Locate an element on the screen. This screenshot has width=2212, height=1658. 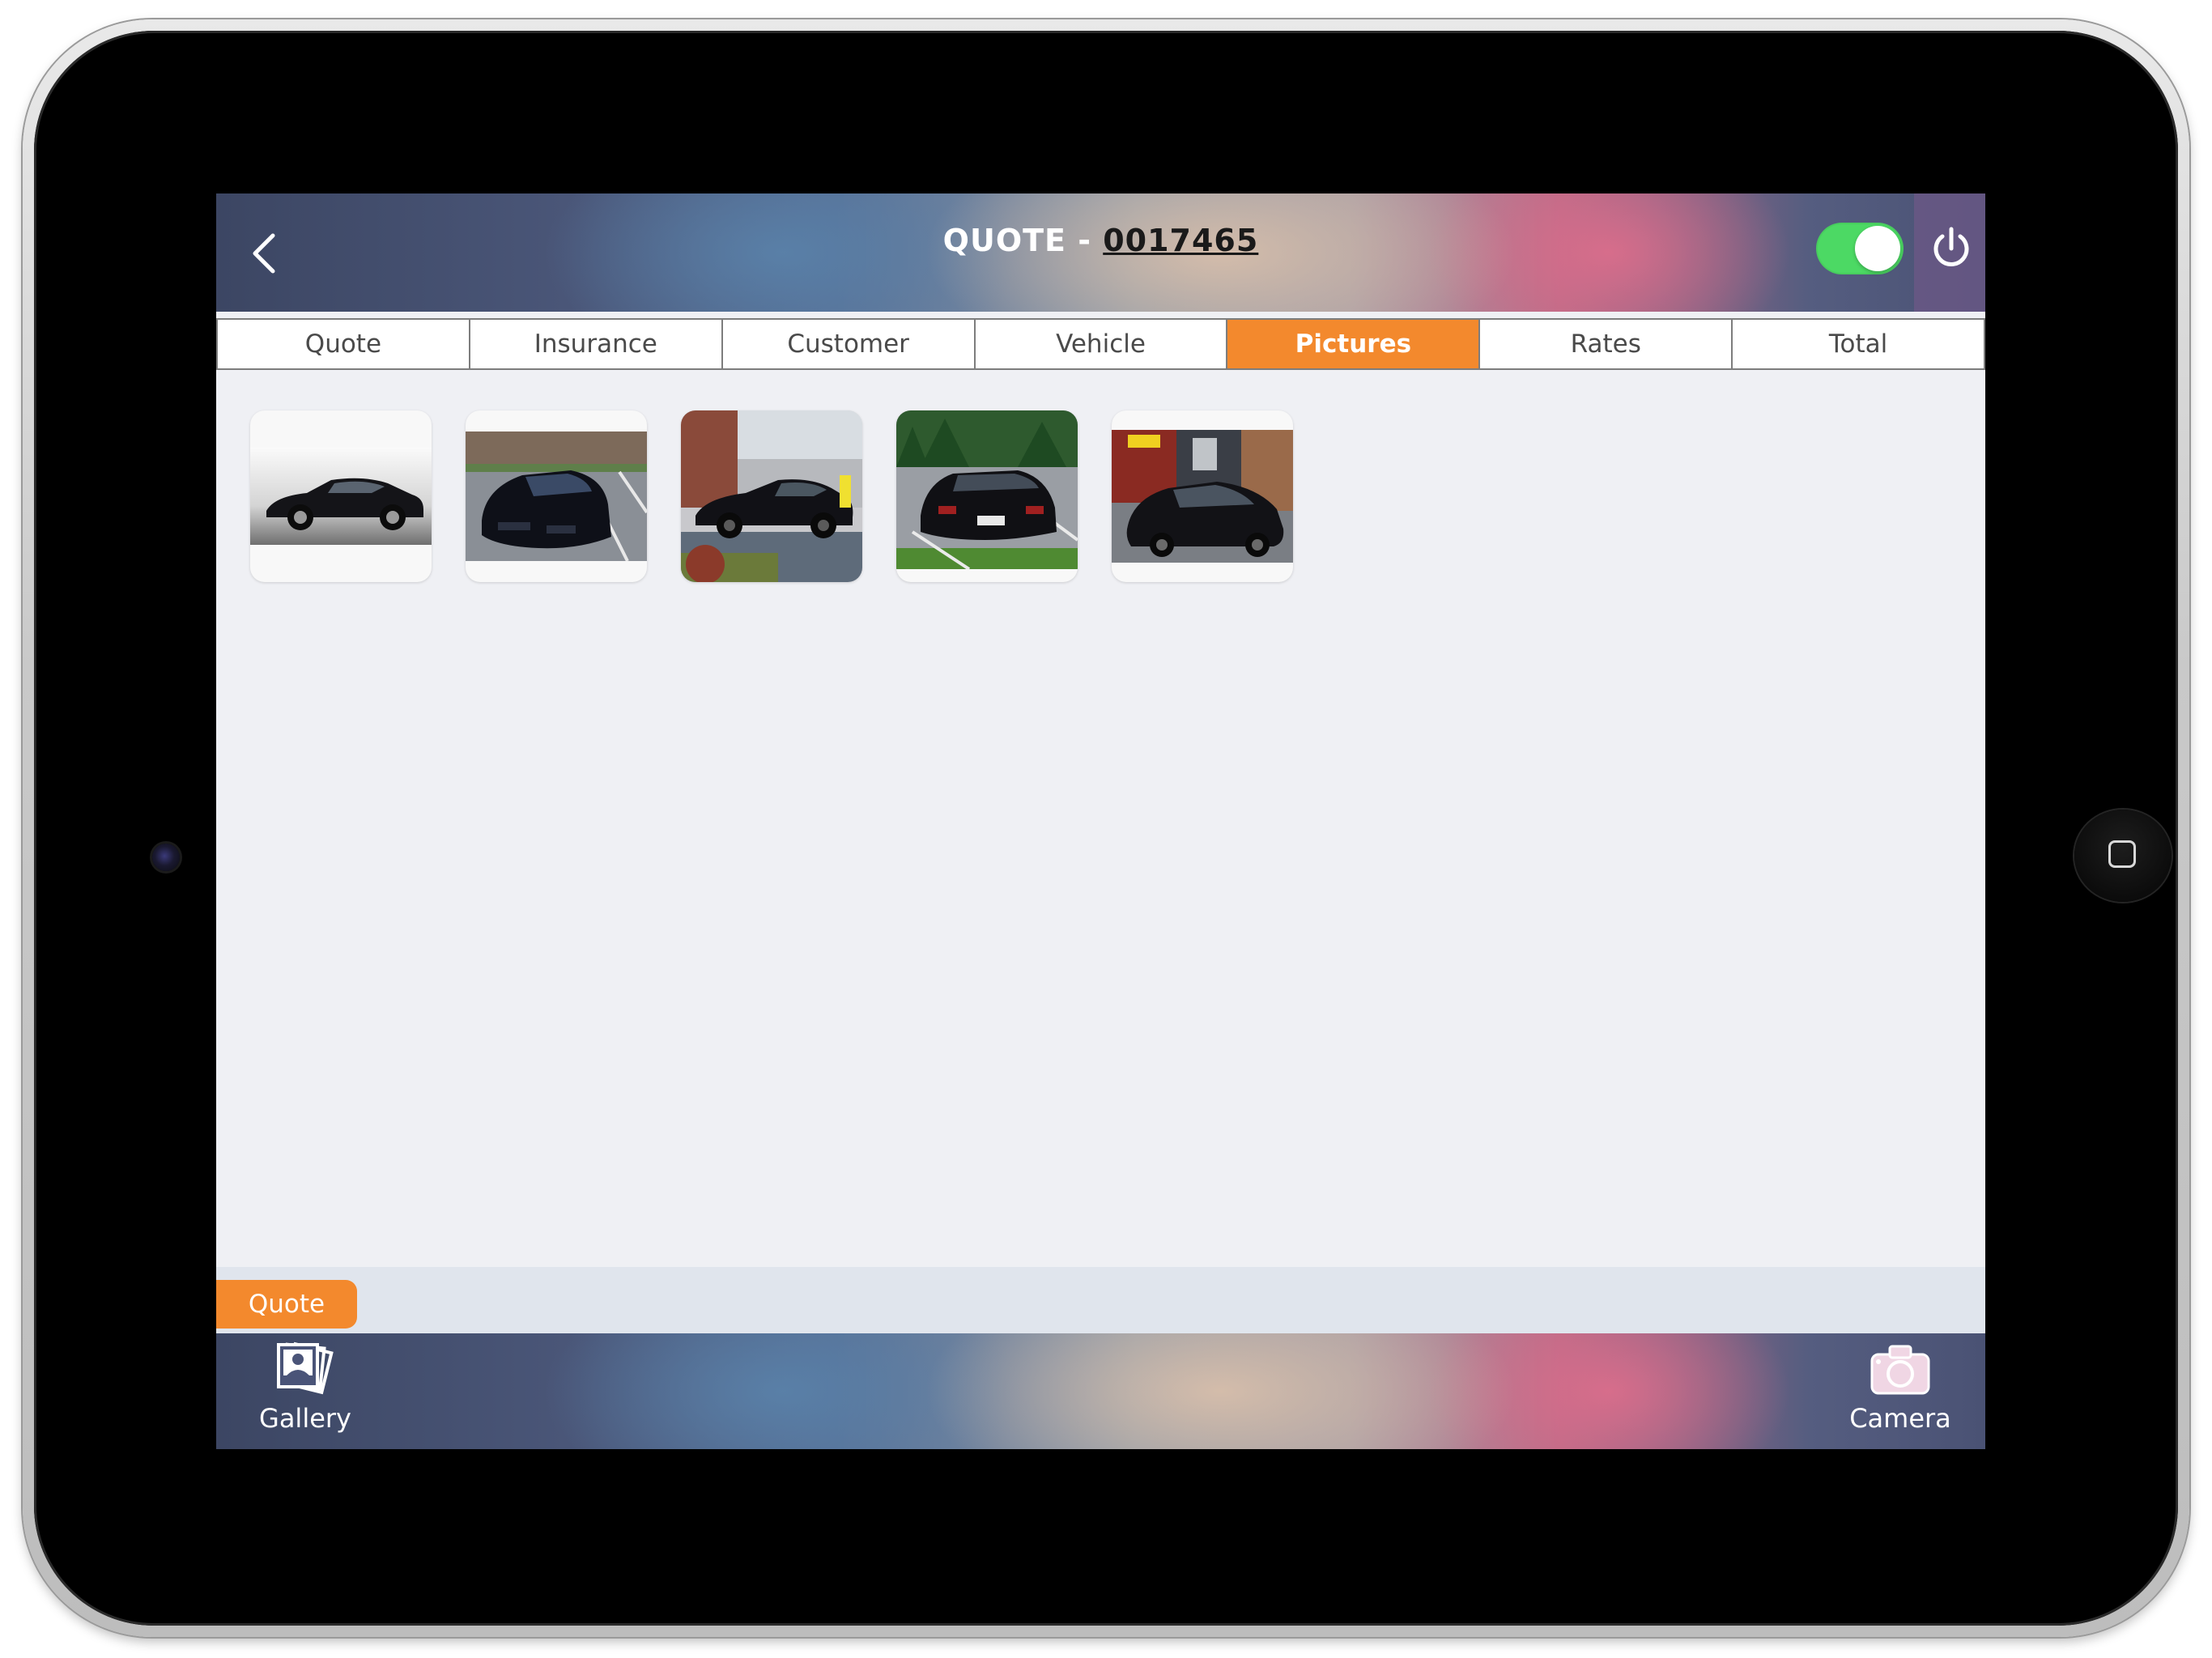
toggle-knob is located at coordinates (1878, 248).